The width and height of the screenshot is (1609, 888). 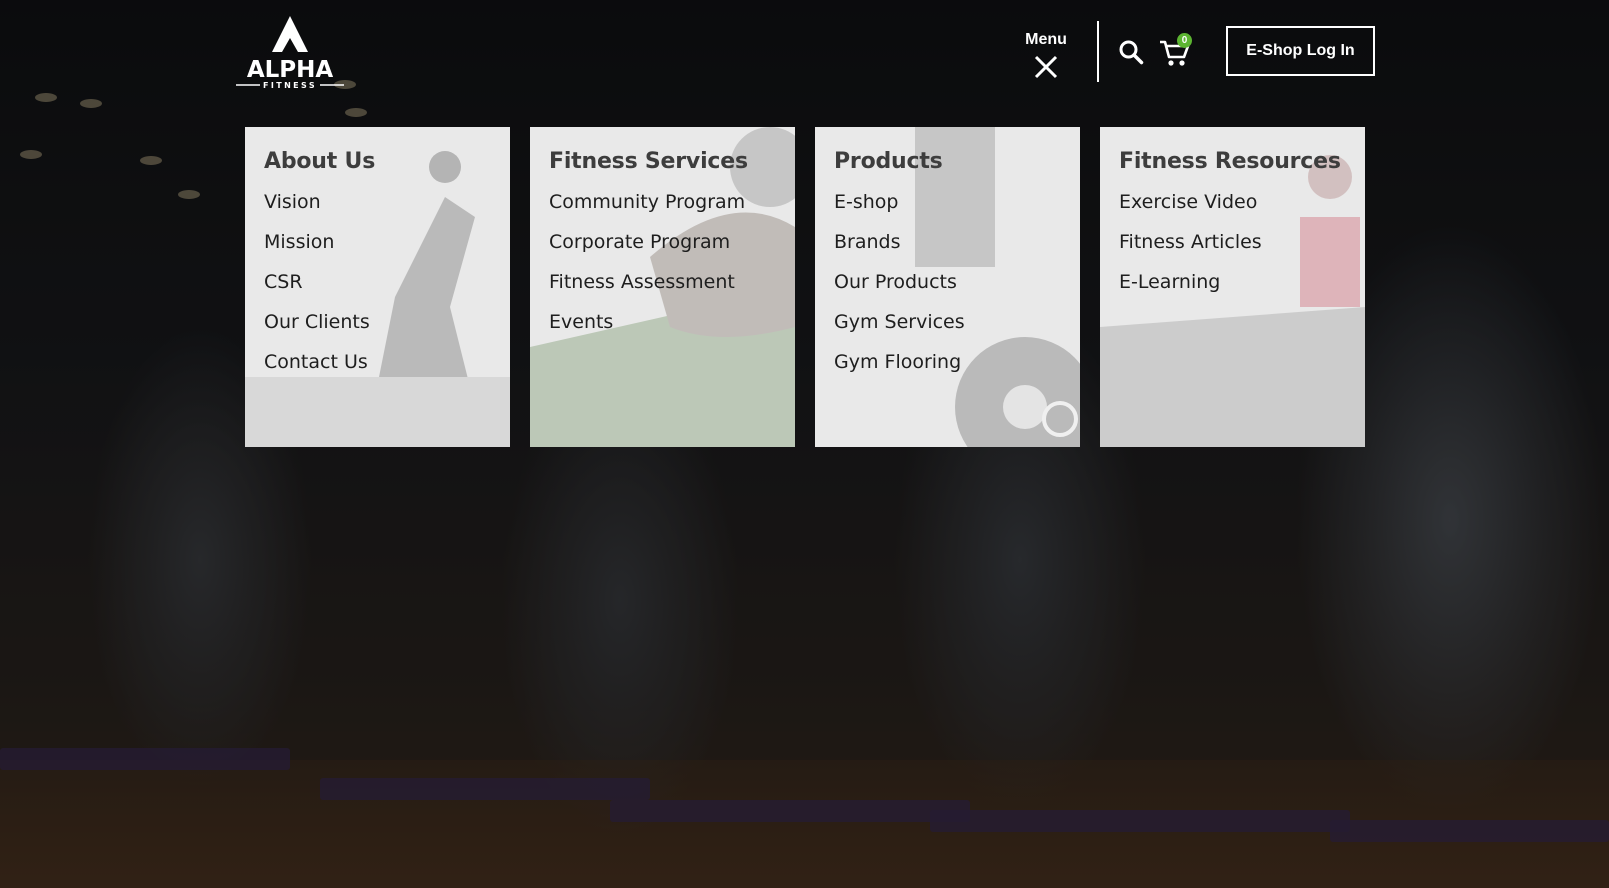 What do you see at coordinates (1046, 67) in the screenshot?
I see `close-icon` at bounding box center [1046, 67].